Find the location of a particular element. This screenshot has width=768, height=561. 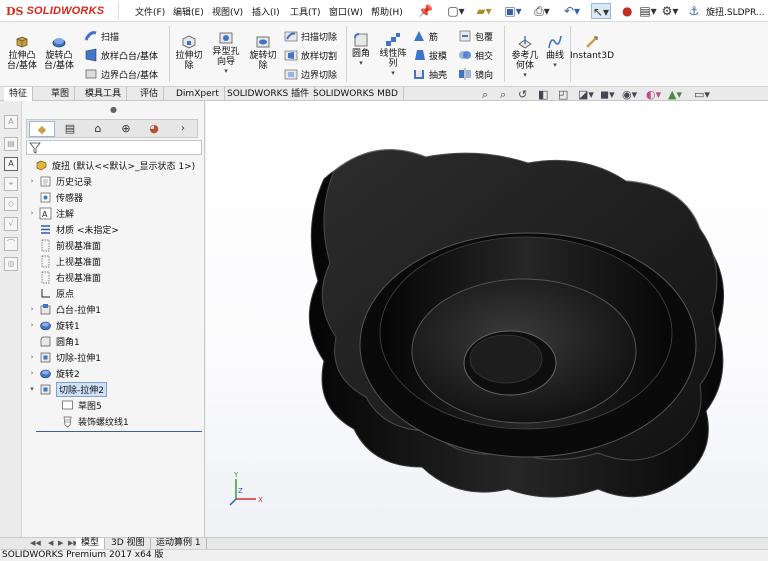

mirror-button: 镜向 is located at coordinates (475, 74).